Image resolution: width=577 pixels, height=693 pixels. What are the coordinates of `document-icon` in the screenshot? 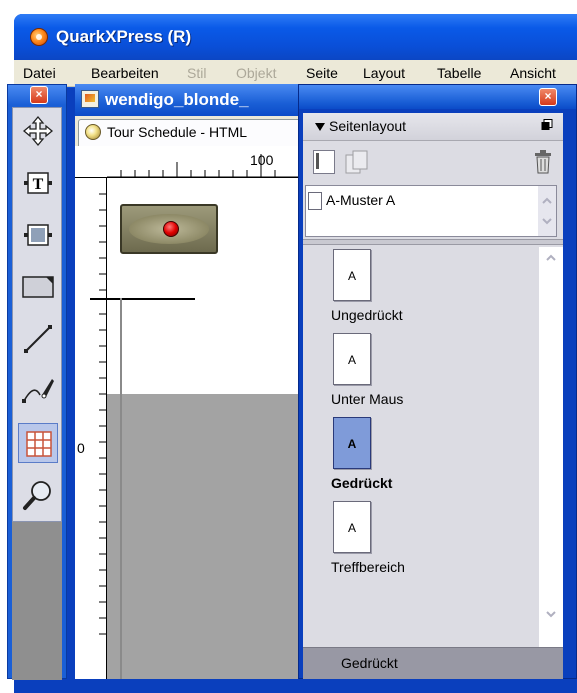 It's located at (90, 99).